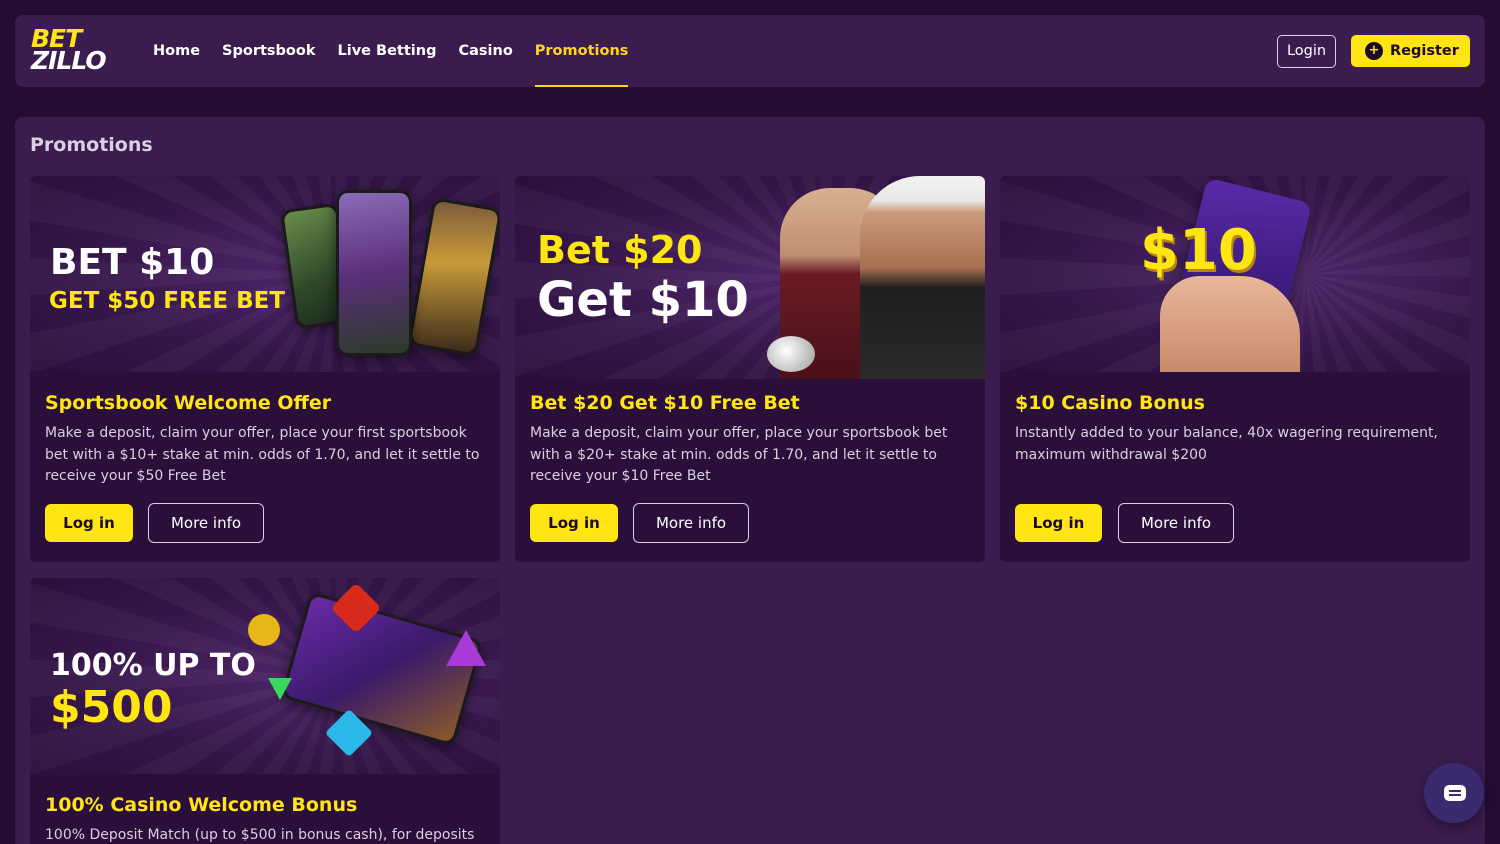 Image resolution: width=1500 pixels, height=844 pixels. Describe the element at coordinates (581, 51) in the screenshot. I see `nav-promotions: Promotions` at that location.